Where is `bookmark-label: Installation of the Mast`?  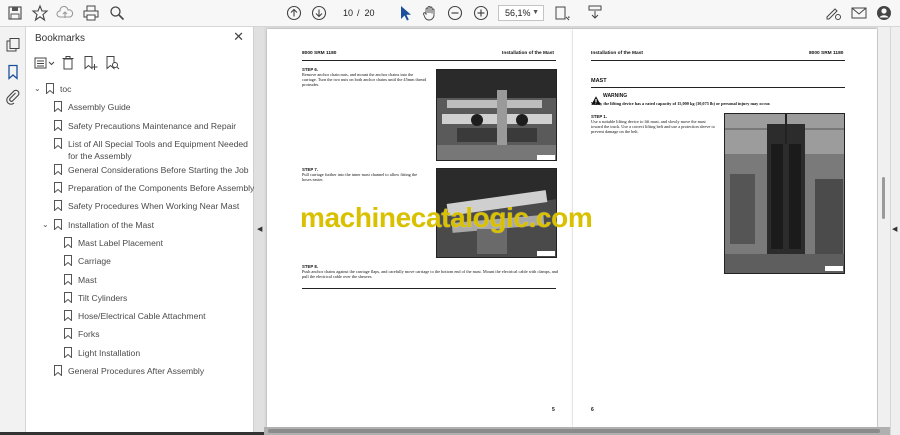 bookmark-label: Installation of the Mast is located at coordinates (111, 225).